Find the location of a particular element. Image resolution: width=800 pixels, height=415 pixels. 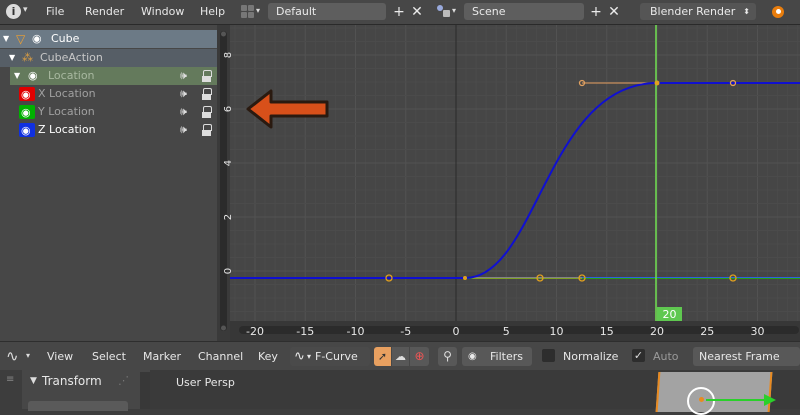

arrow-head-icon is located at coordinates (770, 400).